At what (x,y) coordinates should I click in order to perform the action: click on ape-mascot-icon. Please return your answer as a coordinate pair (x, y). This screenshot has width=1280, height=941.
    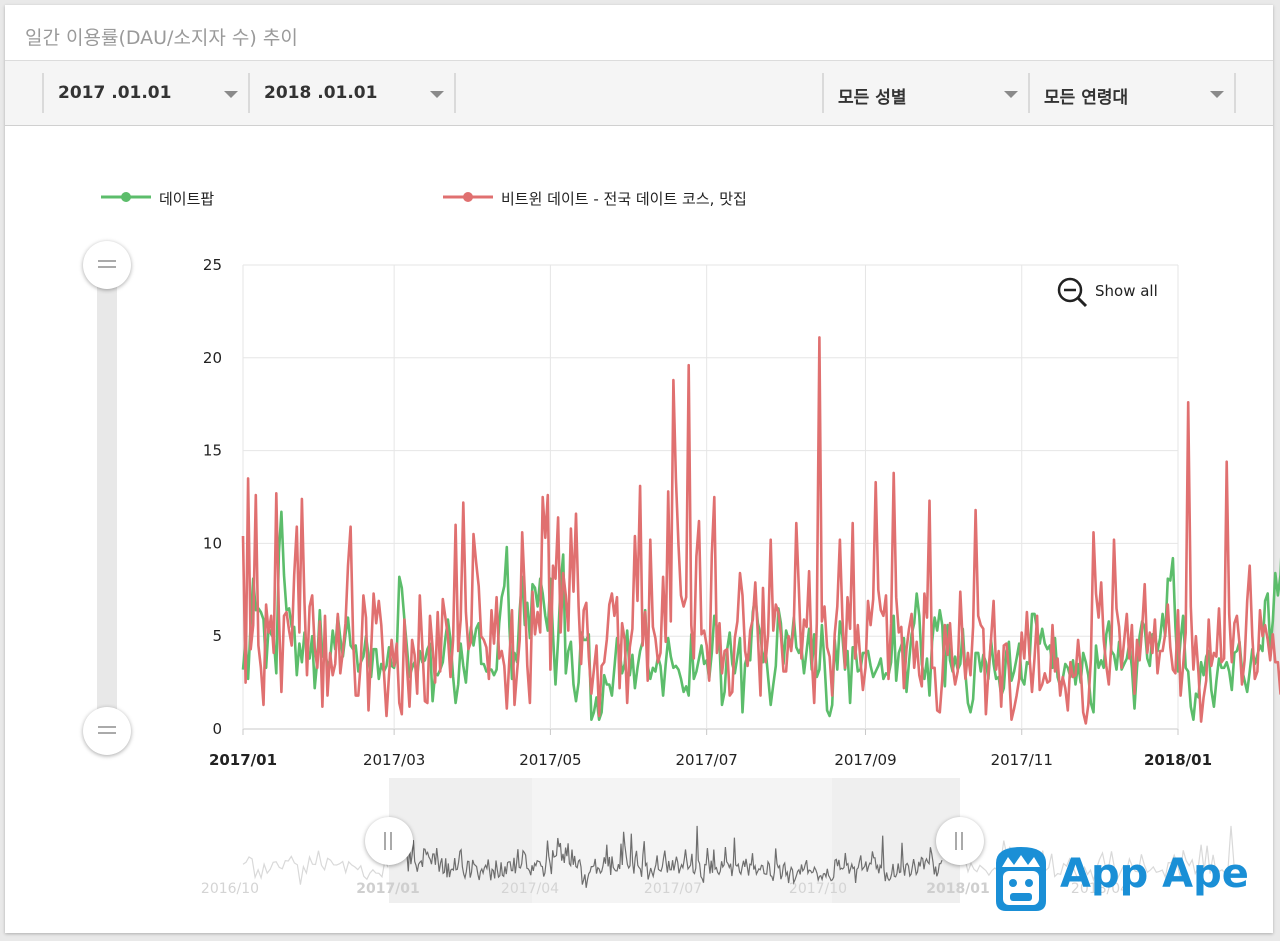
    Looking at the image, I should click on (1021, 879).